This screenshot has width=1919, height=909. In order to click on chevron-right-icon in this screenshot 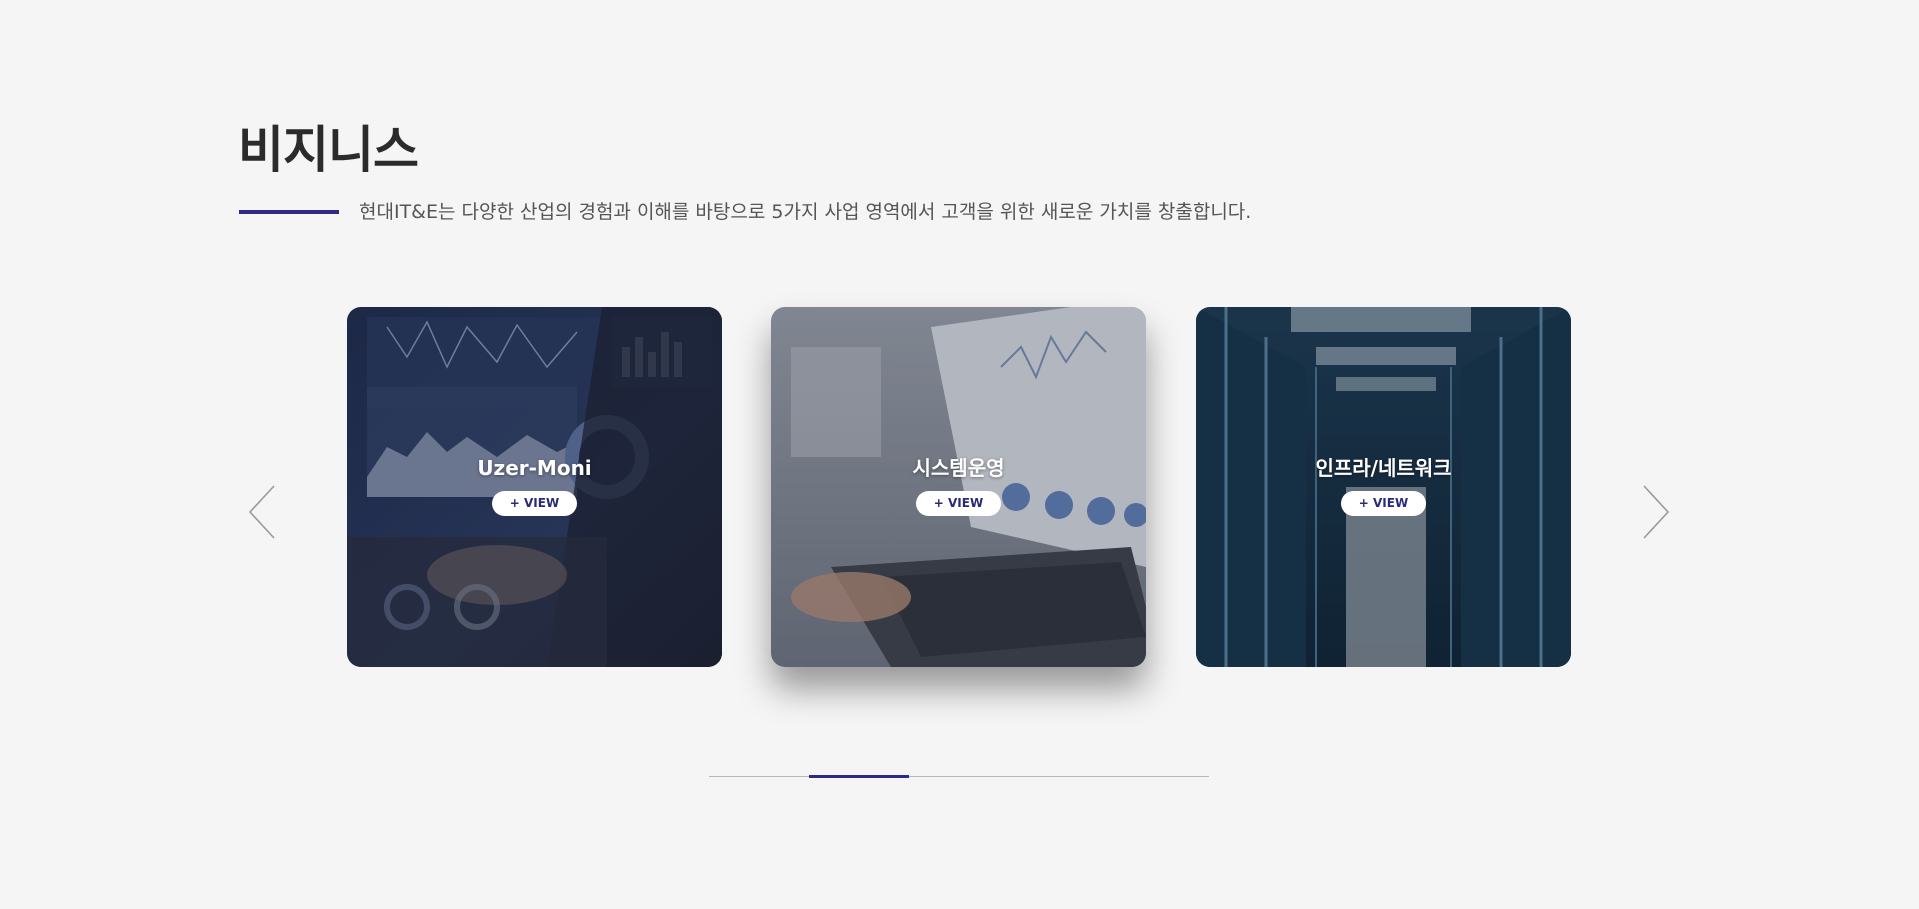, I will do `click(1656, 512)`.